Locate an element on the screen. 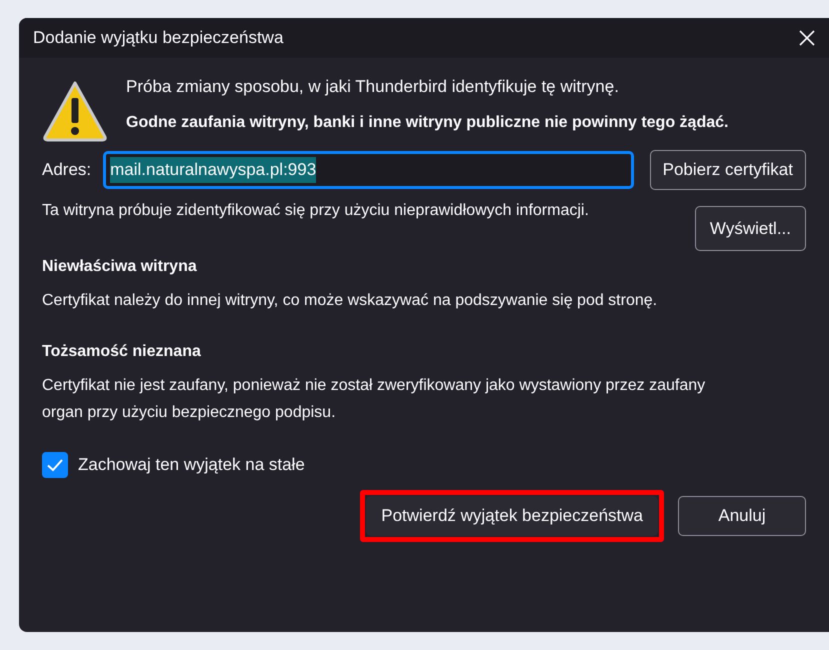  section-text: Certyfikat nie jest zaufany, ponieważ nie został zweryfikowany jako wystawiony przez zaufany organ przy użyciu bezpiecznego podpisu. is located at coordinates (374, 399).